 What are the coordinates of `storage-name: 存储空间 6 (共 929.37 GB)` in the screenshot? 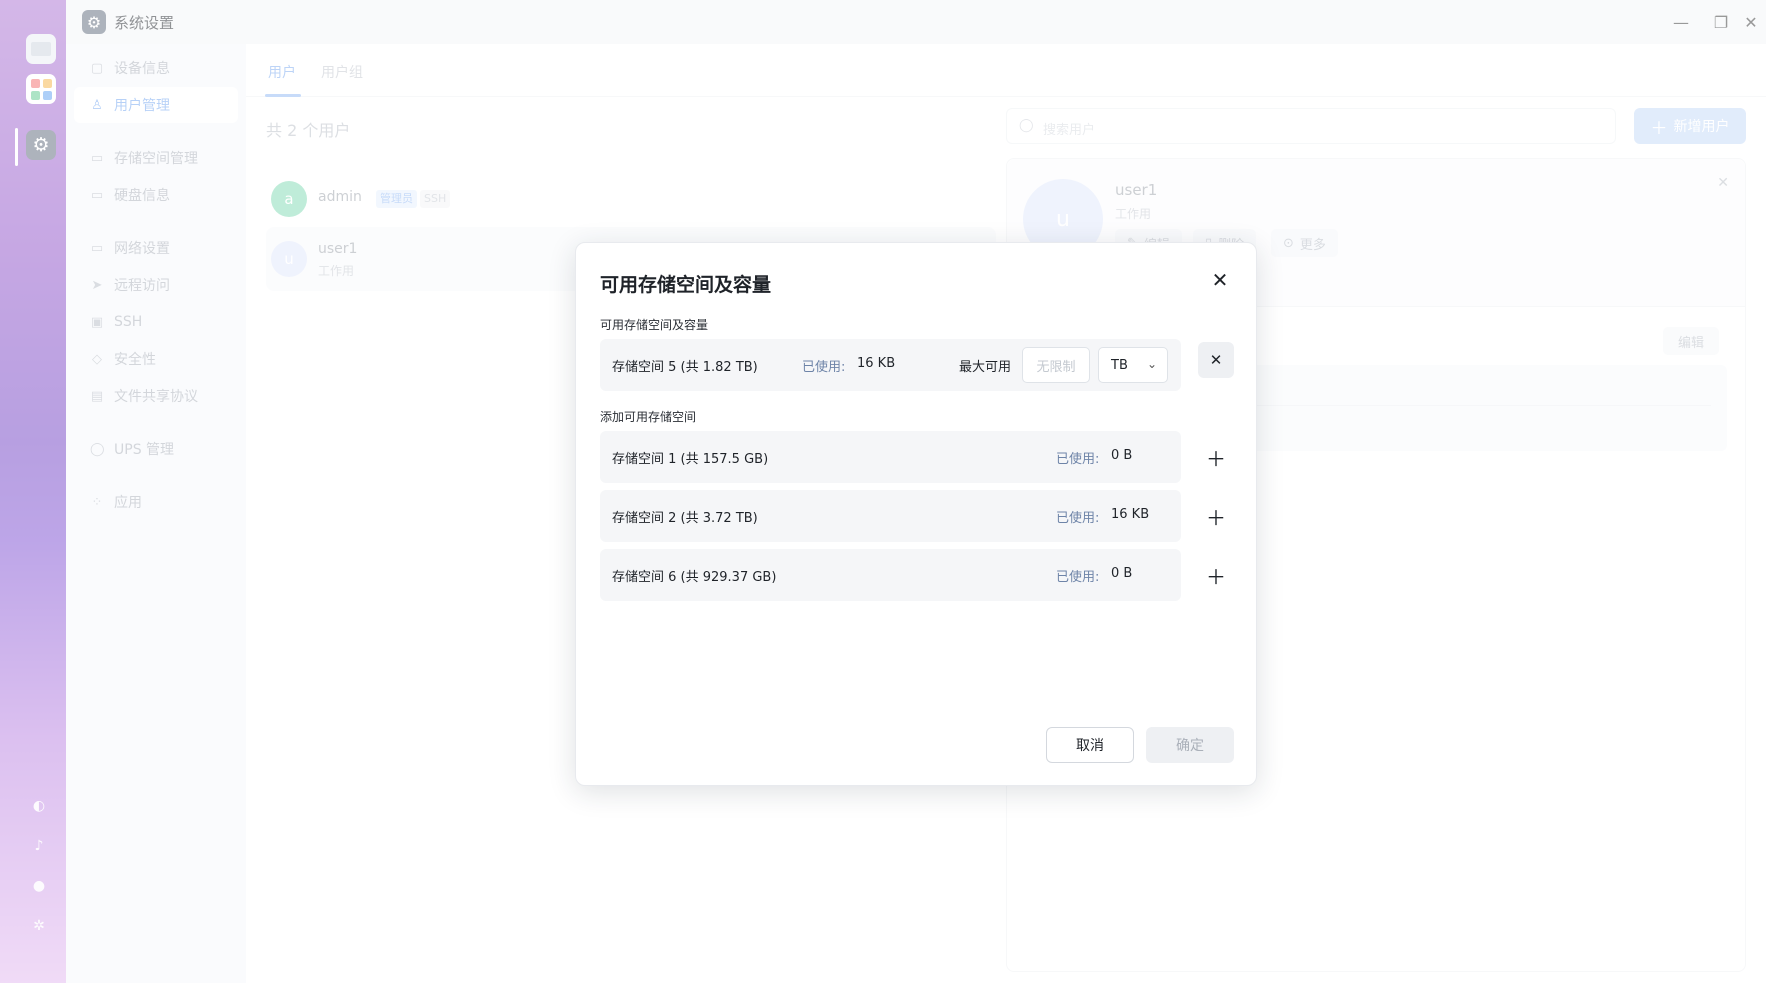 It's located at (694, 577).